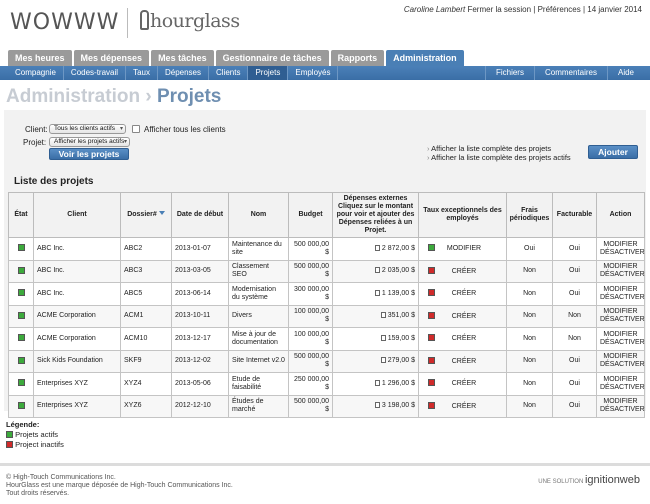 This screenshot has height=504, width=650. What do you see at coordinates (375, 249) in the screenshot?
I see `row-depenses: 2 872,00 $` at bounding box center [375, 249].